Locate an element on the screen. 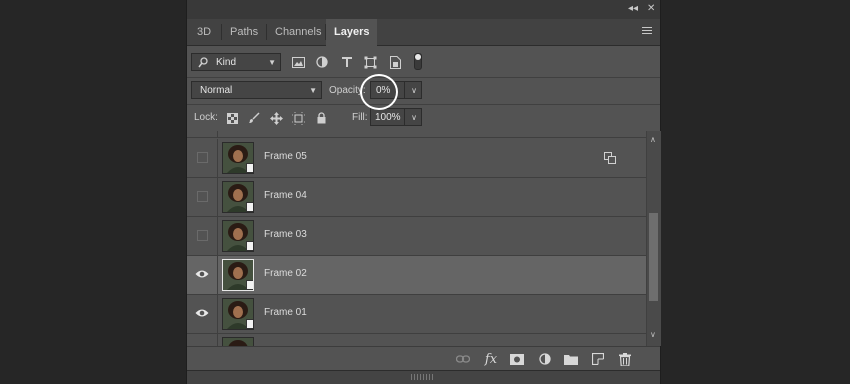  blend-row: Normal ▼ Opacity: 0% ∨ is located at coordinates (423, 91).